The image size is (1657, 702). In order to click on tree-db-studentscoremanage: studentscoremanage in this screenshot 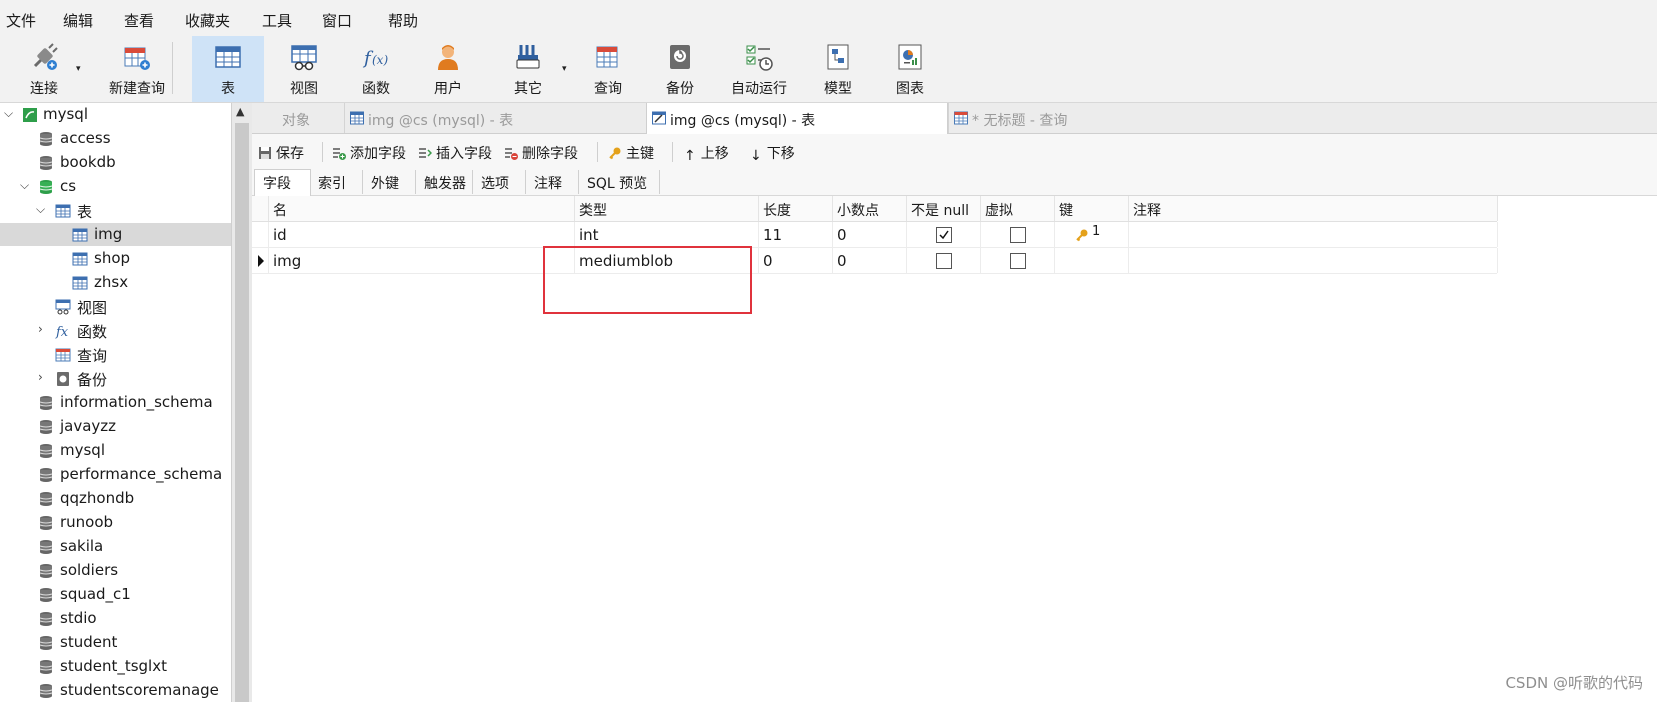, I will do `click(115, 690)`.